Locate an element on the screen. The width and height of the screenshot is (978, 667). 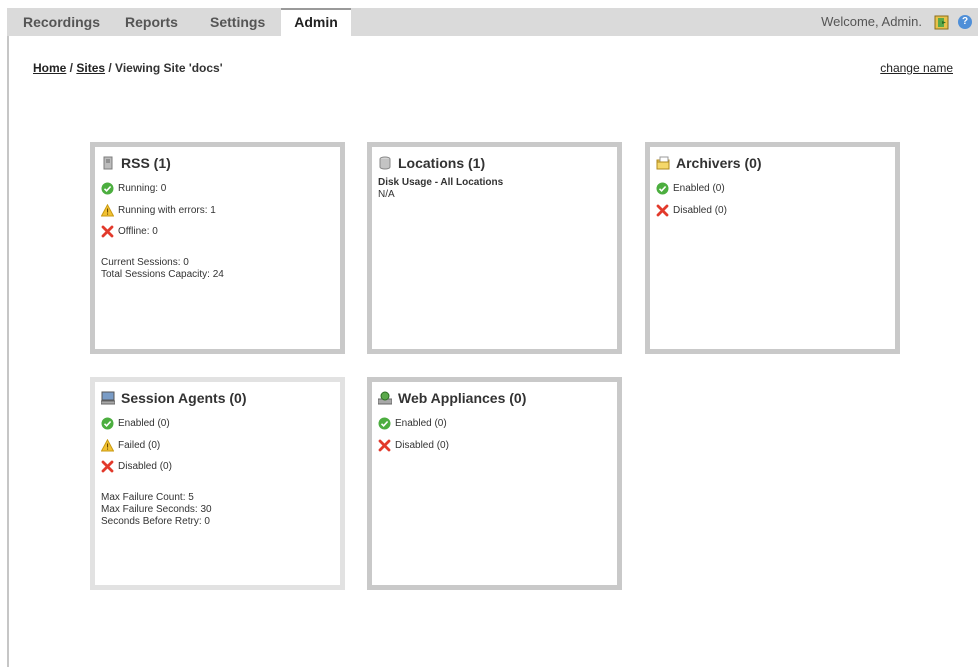
server-icon is located at coordinates (108, 163).